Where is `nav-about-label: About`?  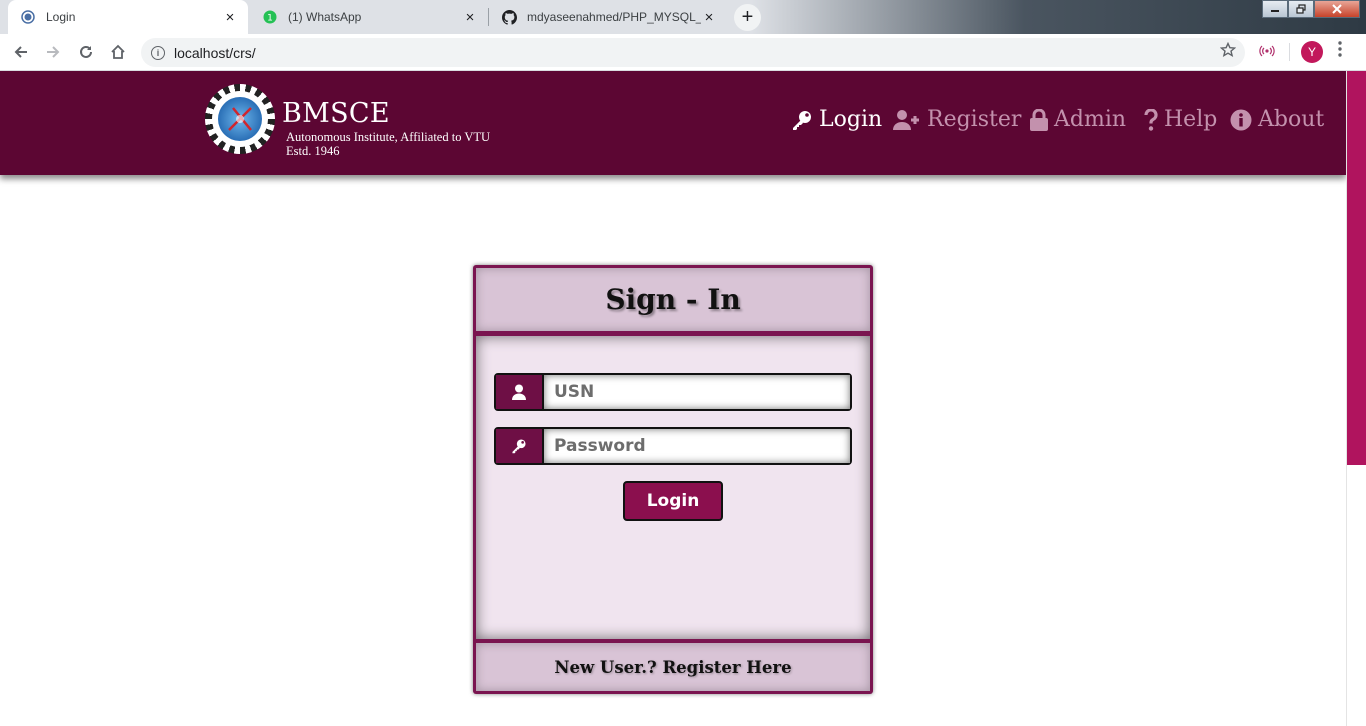 nav-about-label: About is located at coordinates (1291, 119).